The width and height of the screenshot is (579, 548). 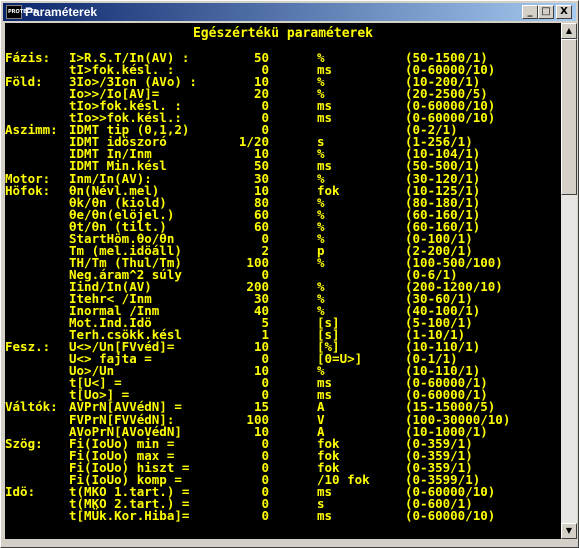 What do you see at coordinates (283, 515) in the screenshot?
I see `parameter-row: t[MÜk.Kor.Hiba]= 0 ms (0-60000/10)` at bounding box center [283, 515].